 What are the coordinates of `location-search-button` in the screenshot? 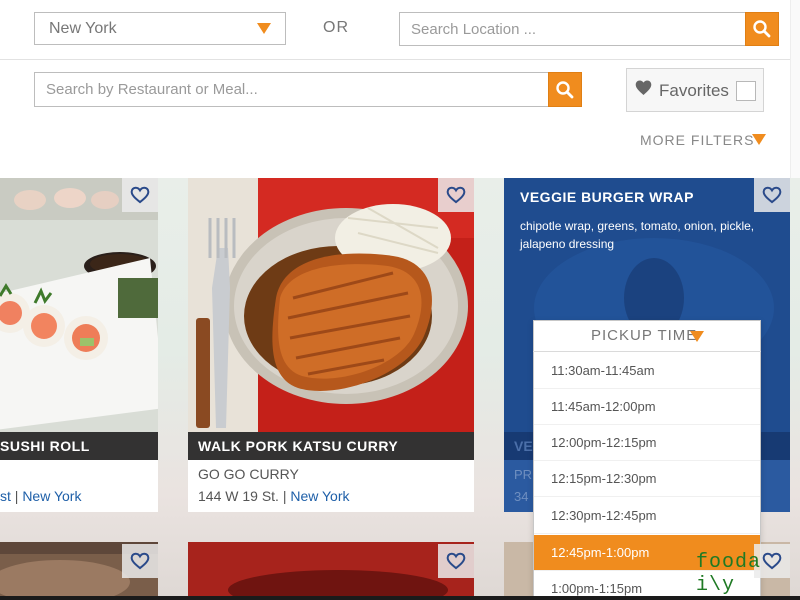 It's located at (762, 29).